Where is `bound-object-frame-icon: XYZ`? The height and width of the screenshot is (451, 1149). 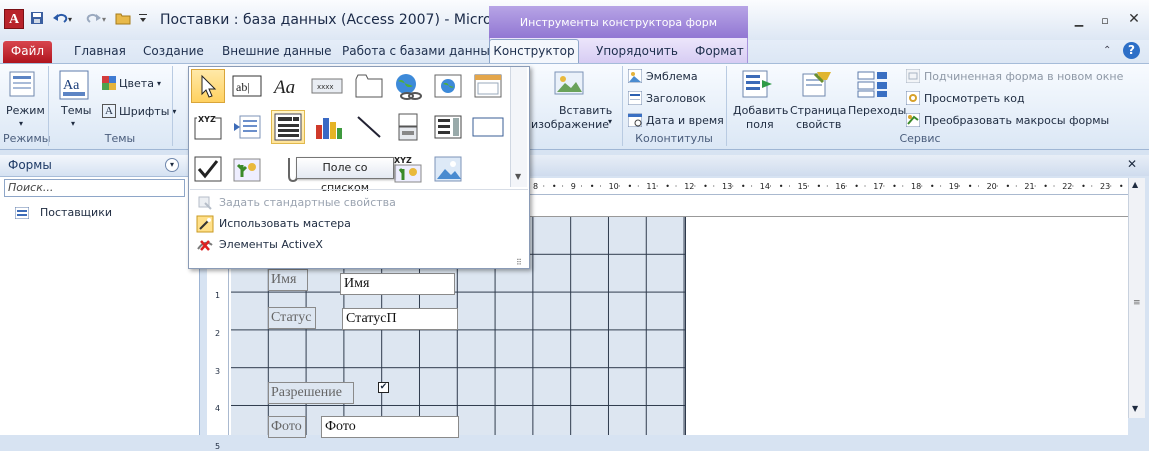 bound-object-frame-icon: XYZ is located at coordinates (408, 169).